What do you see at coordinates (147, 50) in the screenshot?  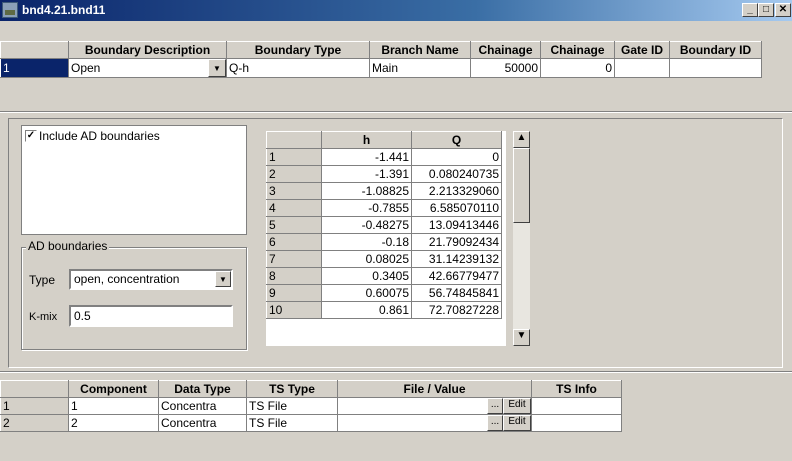 I see `col-boundary-description: Boundary Description` at bounding box center [147, 50].